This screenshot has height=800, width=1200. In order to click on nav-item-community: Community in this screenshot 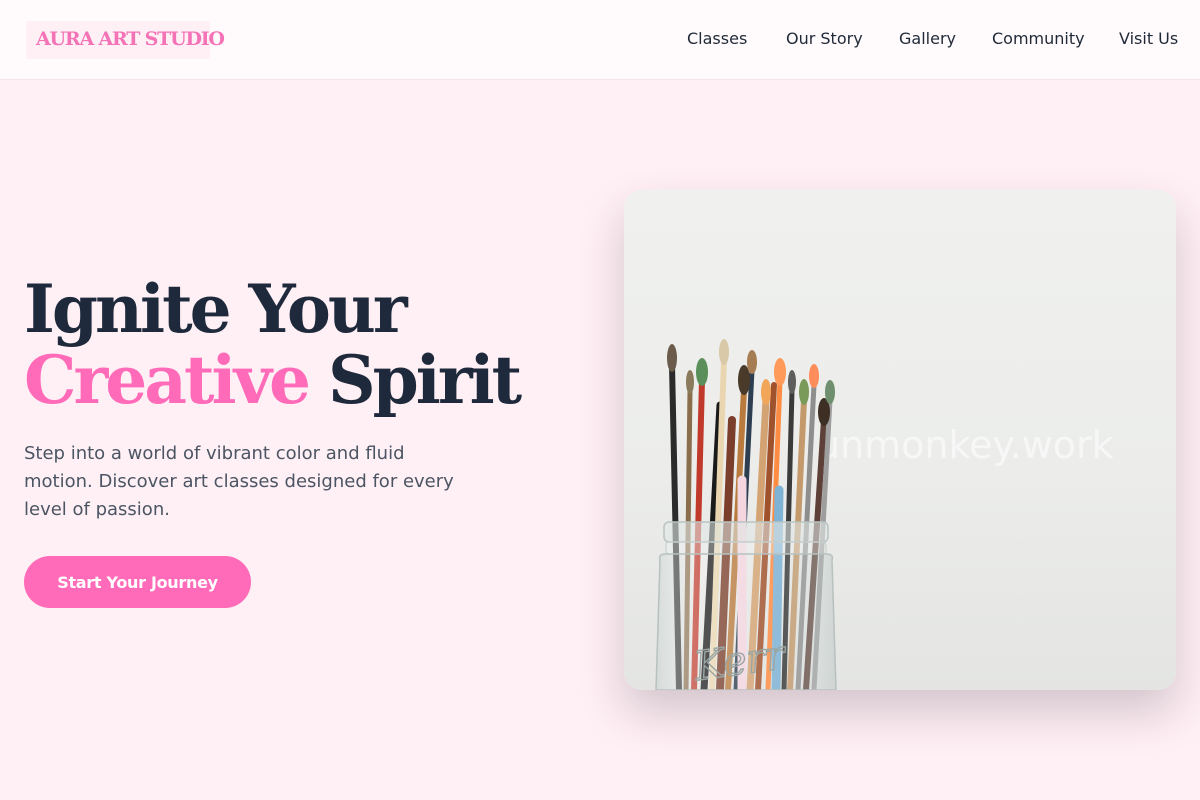, I will do `click(1038, 38)`.